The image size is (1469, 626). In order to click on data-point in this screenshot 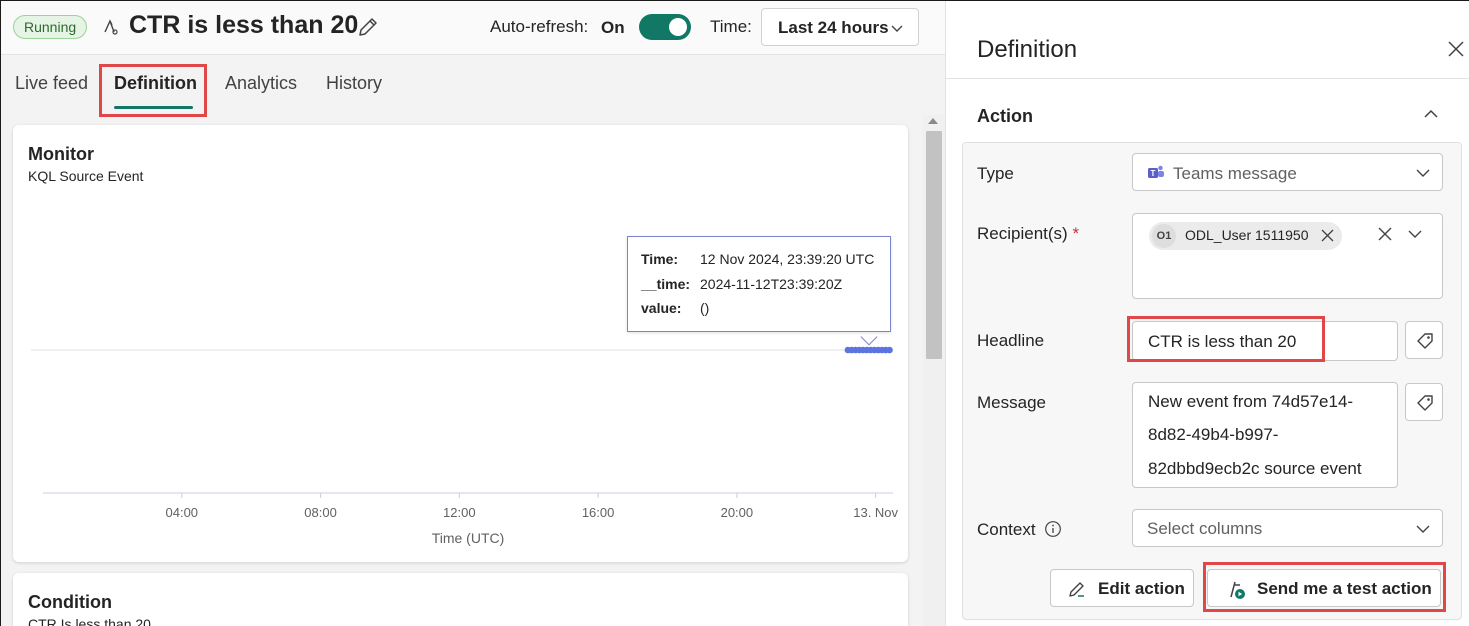, I will do `click(889, 350)`.